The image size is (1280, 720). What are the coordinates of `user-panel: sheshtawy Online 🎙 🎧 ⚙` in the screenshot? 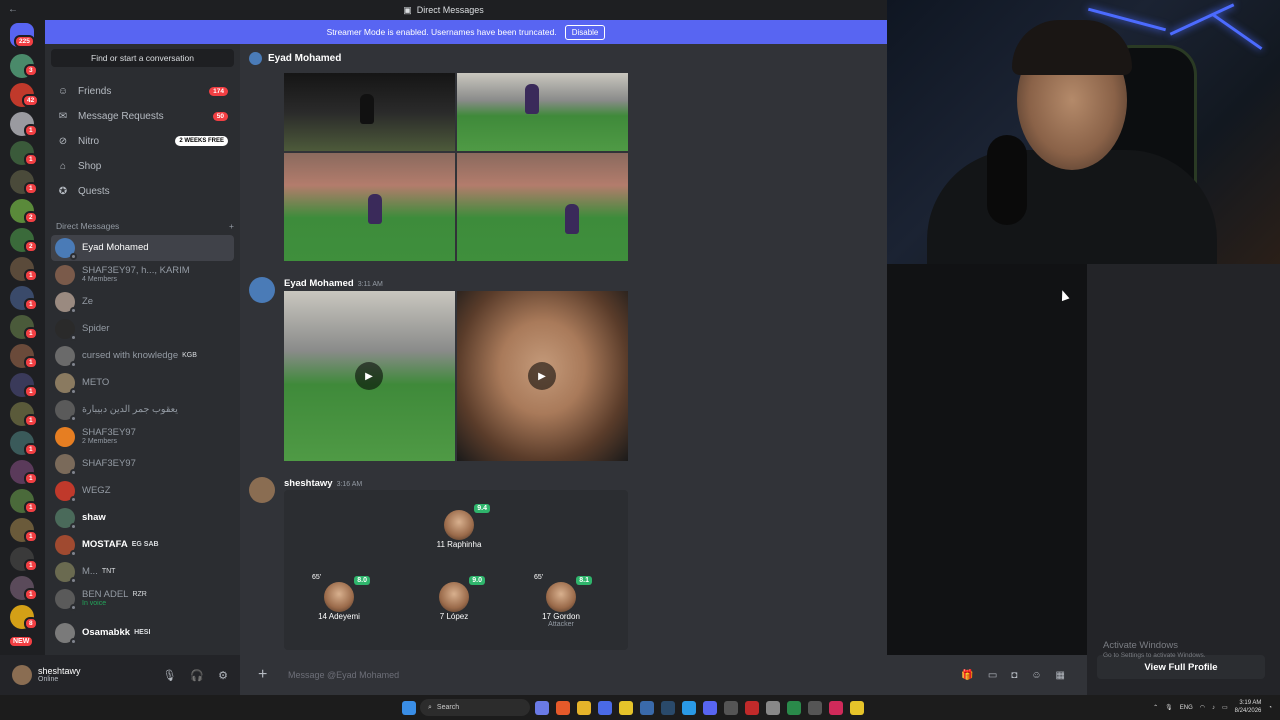 It's located at (120, 675).